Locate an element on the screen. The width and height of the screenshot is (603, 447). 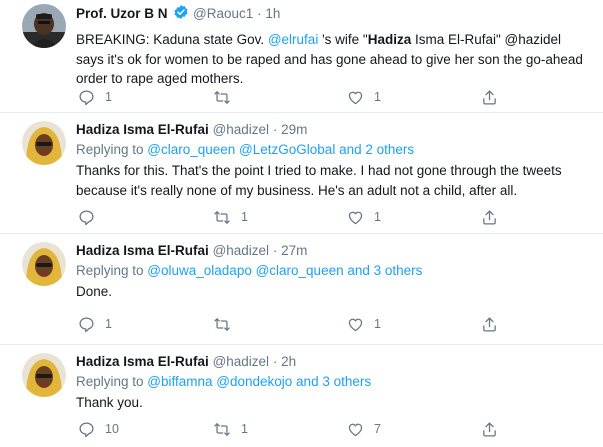
tweet-text-highlight: Hadiza is located at coordinates (389, 39).